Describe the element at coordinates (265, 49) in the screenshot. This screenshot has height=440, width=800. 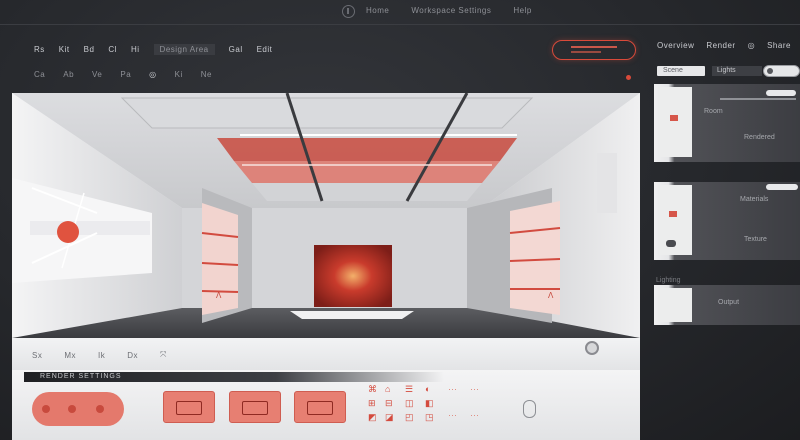
I see `toolbar-item-edit: Edit` at that location.